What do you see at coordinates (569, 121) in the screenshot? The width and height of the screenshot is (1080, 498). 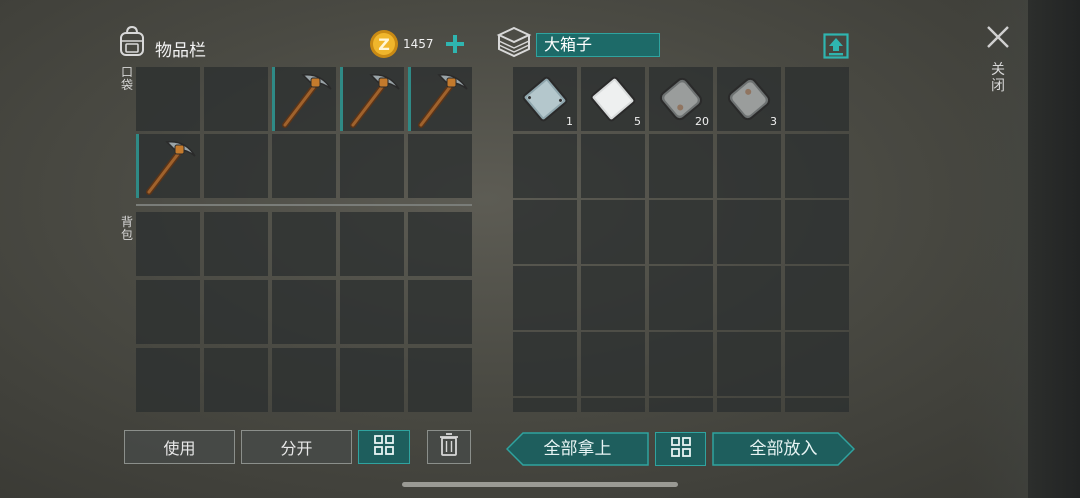 I see `item-quantity: 1` at bounding box center [569, 121].